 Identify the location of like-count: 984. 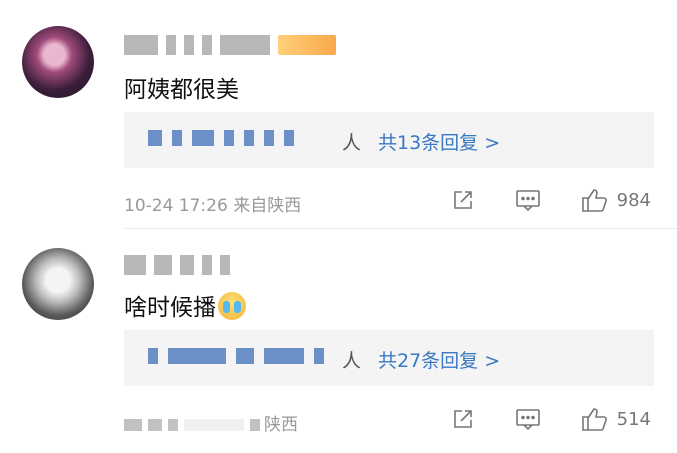
(633, 200).